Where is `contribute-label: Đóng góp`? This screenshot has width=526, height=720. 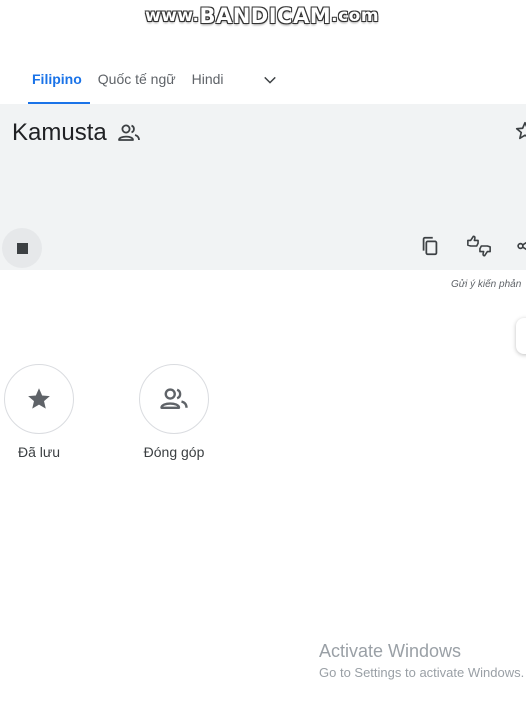
contribute-label: Đóng góp is located at coordinates (174, 452).